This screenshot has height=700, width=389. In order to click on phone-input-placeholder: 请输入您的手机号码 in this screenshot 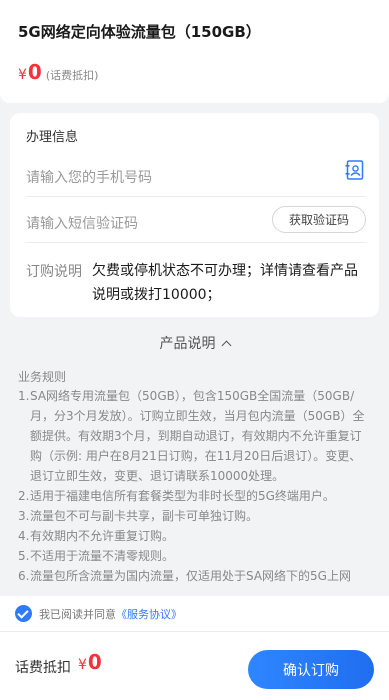, I will do `click(89, 177)`.